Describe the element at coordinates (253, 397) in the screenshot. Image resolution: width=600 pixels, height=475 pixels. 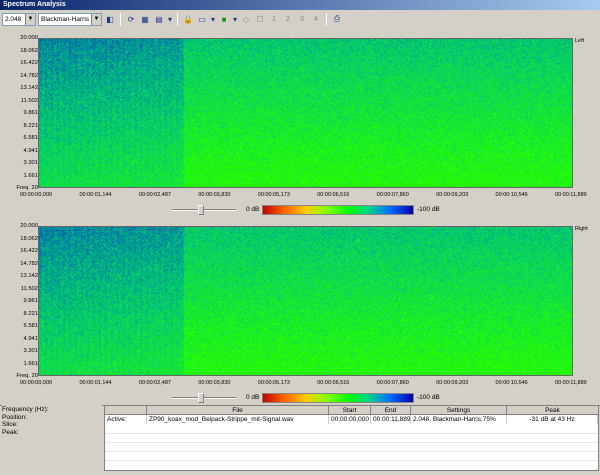
I see `colorbar-min-right: 0 dB` at that location.